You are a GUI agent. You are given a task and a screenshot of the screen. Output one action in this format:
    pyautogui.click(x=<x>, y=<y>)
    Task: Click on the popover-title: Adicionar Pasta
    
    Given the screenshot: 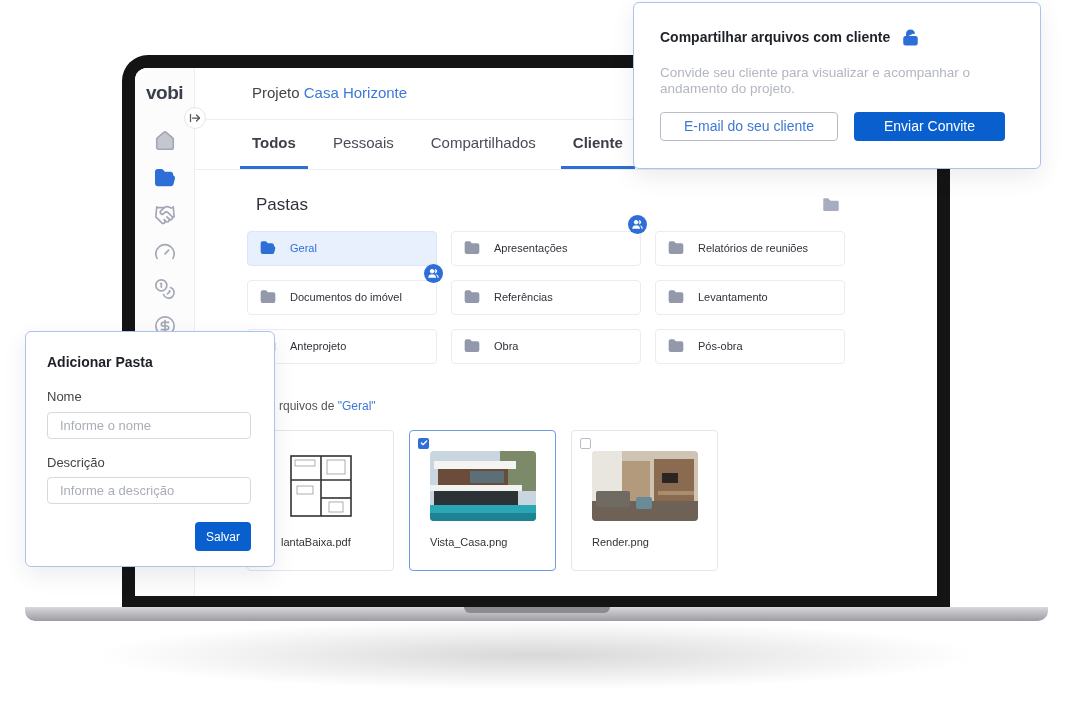 What is the action you would take?
    pyautogui.click(x=100, y=362)
    